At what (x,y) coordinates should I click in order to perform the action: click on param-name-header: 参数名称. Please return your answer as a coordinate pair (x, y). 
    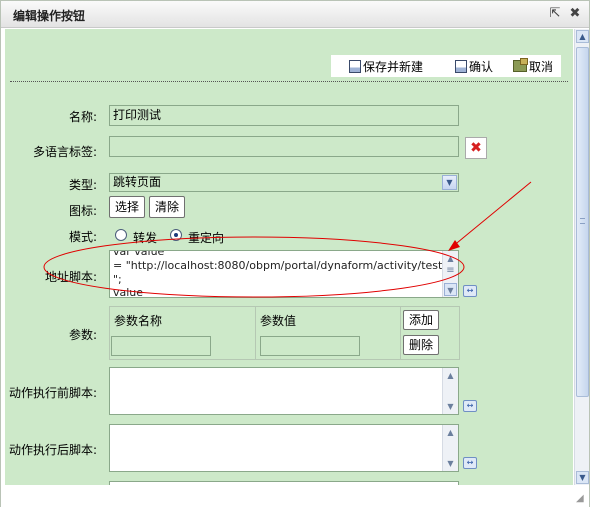
    Looking at the image, I should click on (138, 321).